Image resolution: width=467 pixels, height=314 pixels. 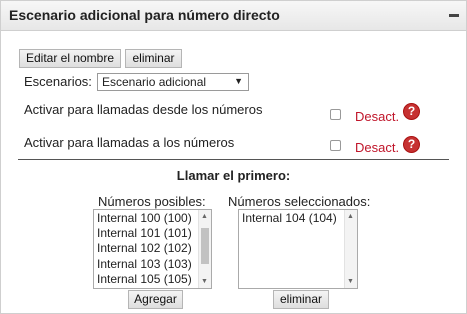 I want to click on add-number-button: Agregar, so click(x=155, y=299).